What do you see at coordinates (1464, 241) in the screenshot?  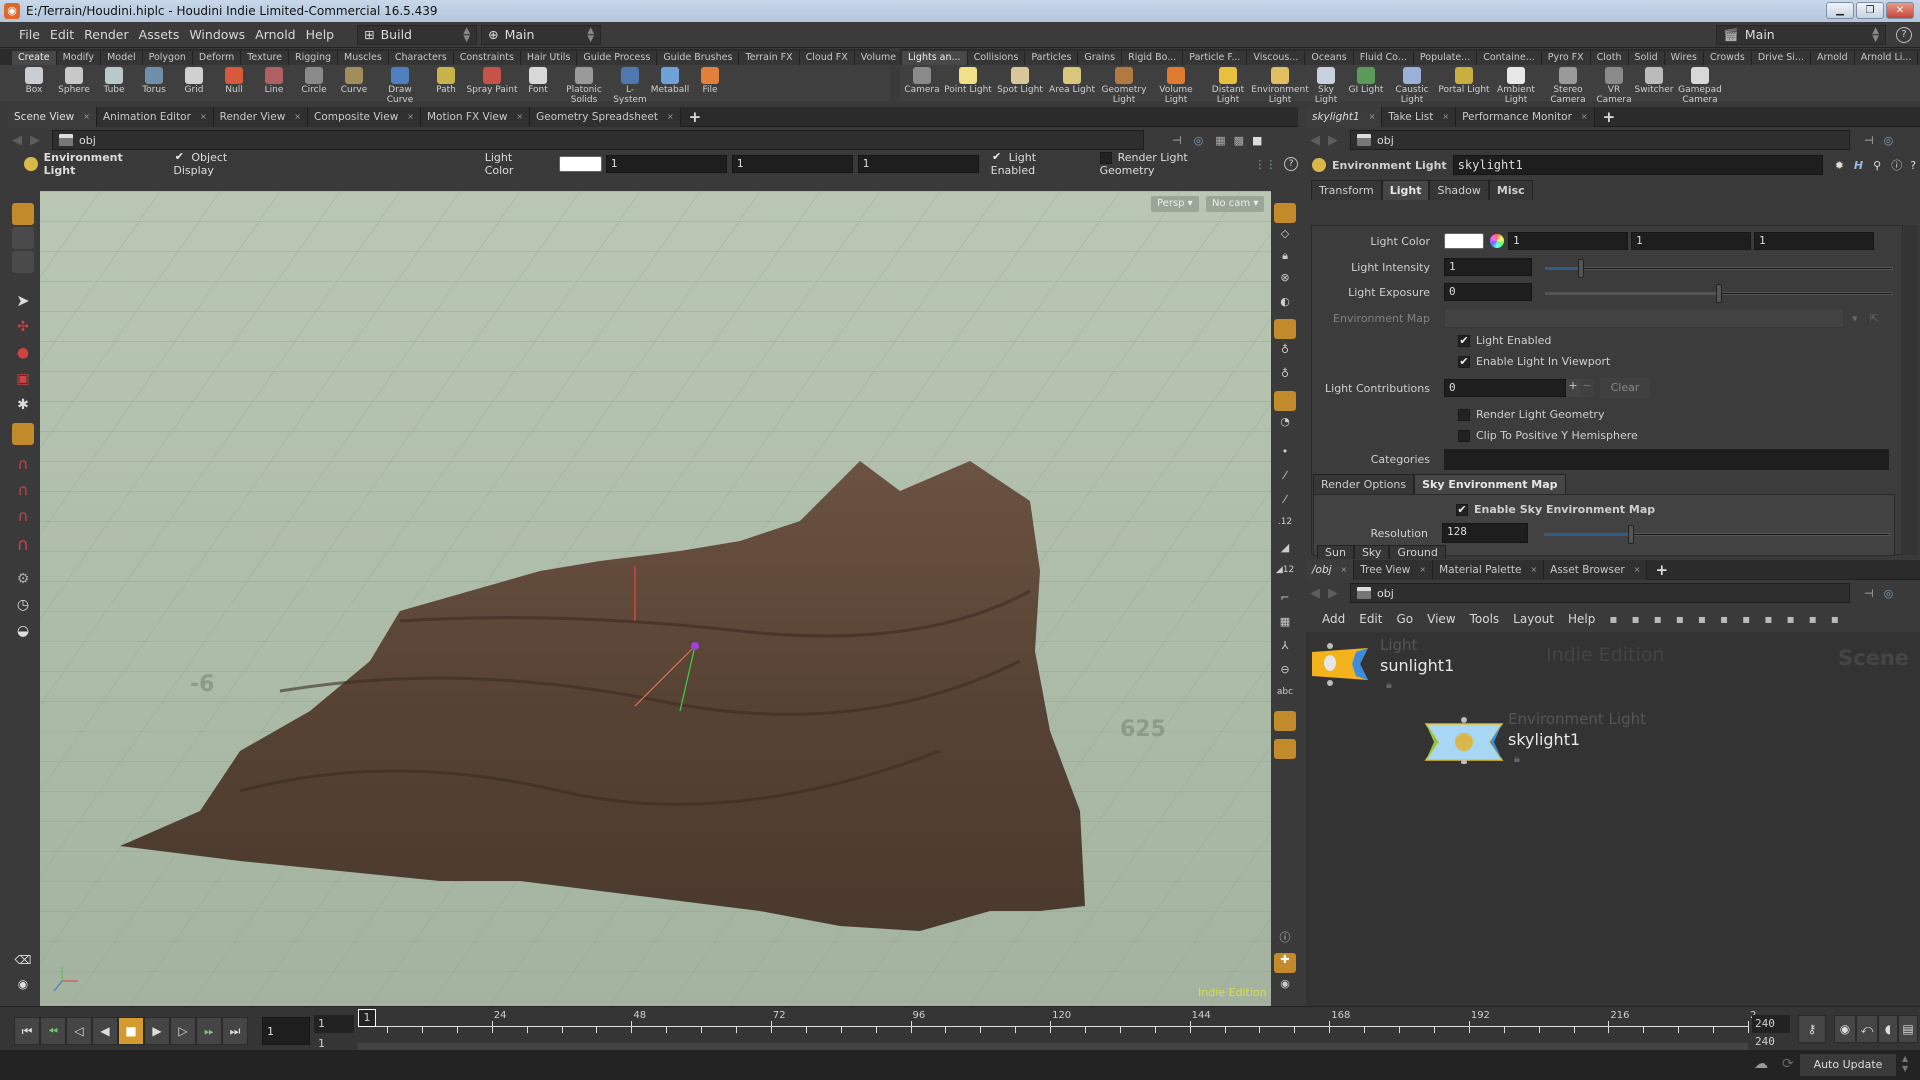 I see `light-color-swatch` at bounding box center [1464, 241].